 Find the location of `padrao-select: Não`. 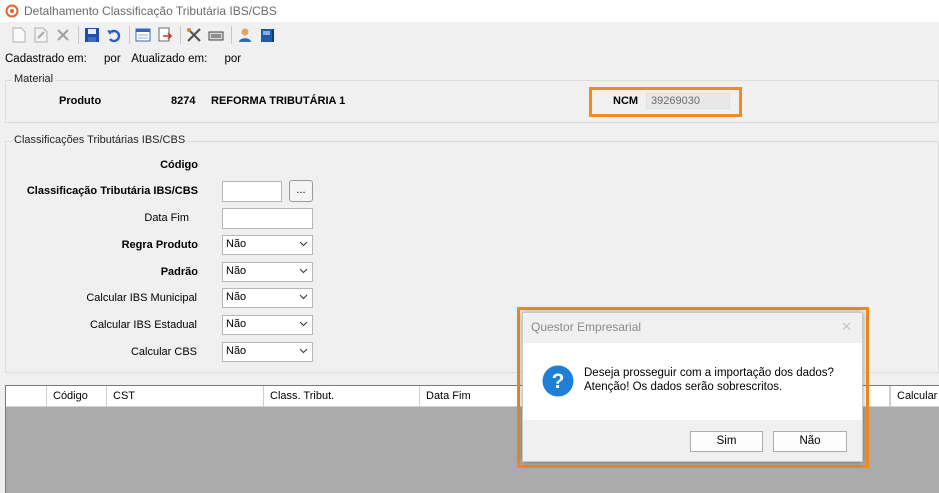

padrao-select: Não is located at coordinates (267, 272).